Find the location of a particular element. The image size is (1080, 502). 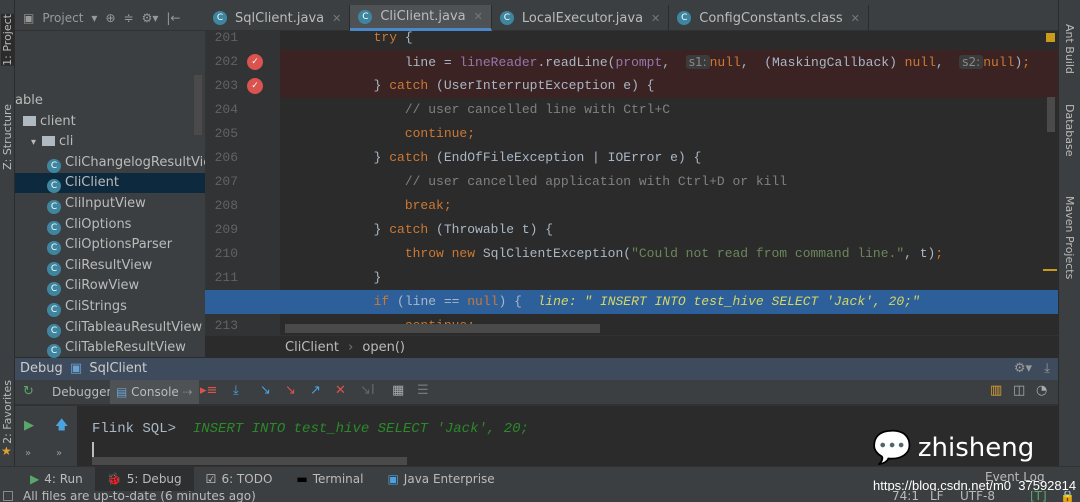

tool-tab-debug: 🐞 5: Debug is located at coordinates (144, 479).